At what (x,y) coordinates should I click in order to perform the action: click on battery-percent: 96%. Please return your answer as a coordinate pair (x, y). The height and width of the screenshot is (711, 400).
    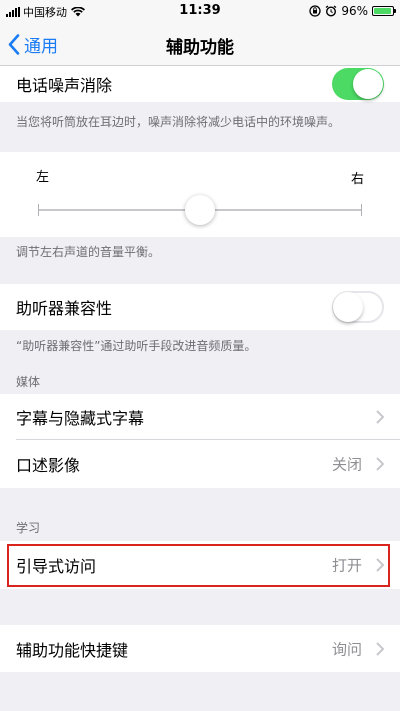
    Looking at the image, I should click on (354, 11).